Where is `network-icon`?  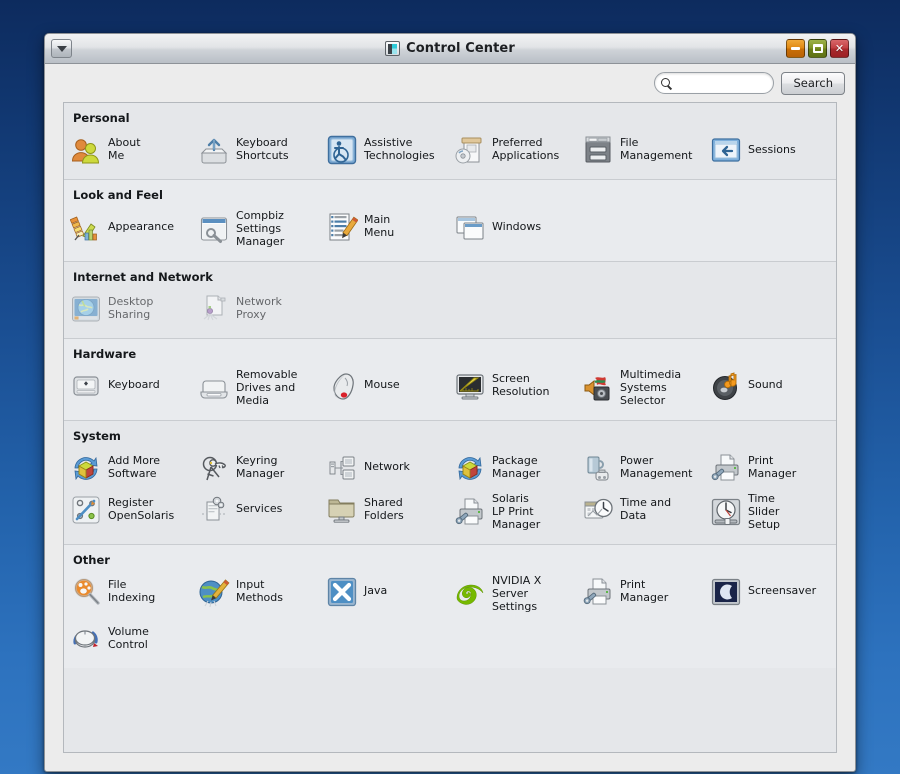
network-icon is located at coordinates (342, 468).